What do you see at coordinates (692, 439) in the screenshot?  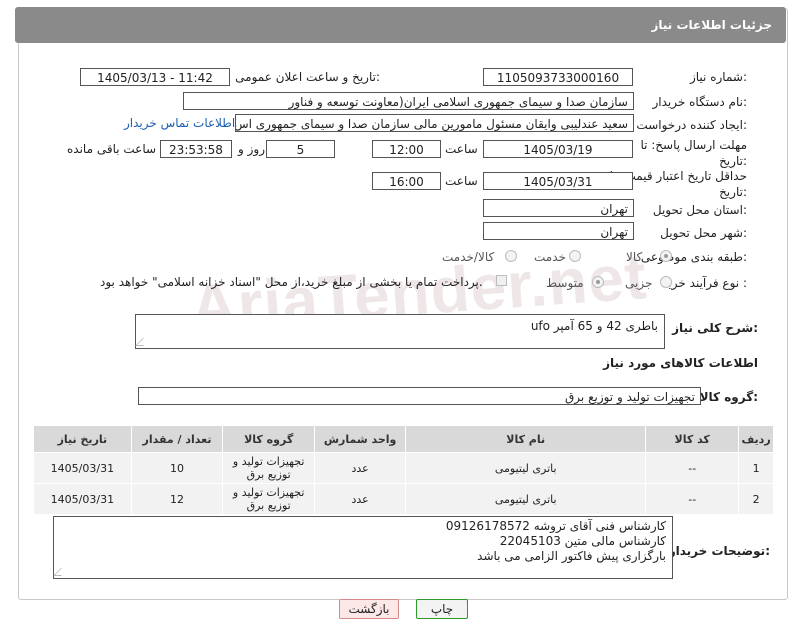 I see `col-code-header: کد کالا` at bounding box center [692, 439].